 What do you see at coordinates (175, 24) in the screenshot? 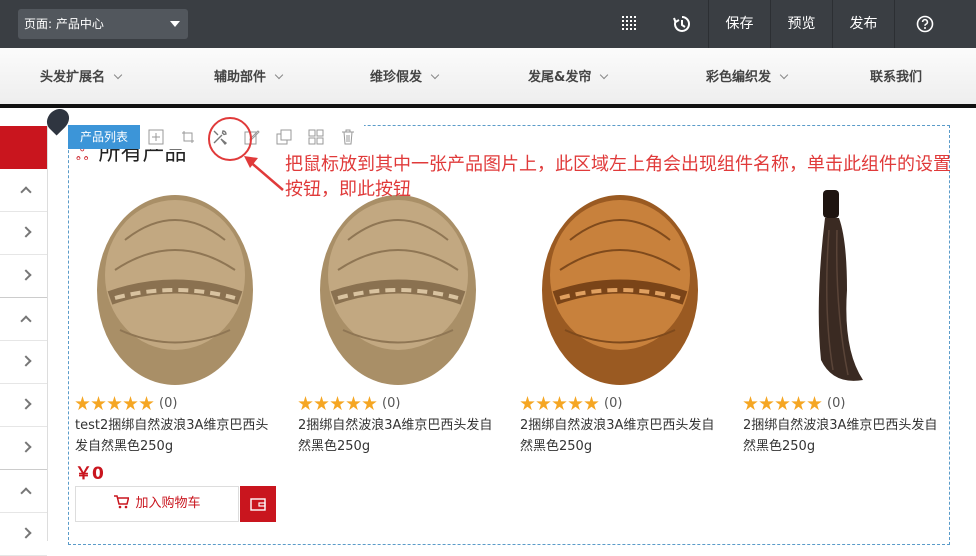
I see `caret-down-icon` at bounding box center [175, 24].